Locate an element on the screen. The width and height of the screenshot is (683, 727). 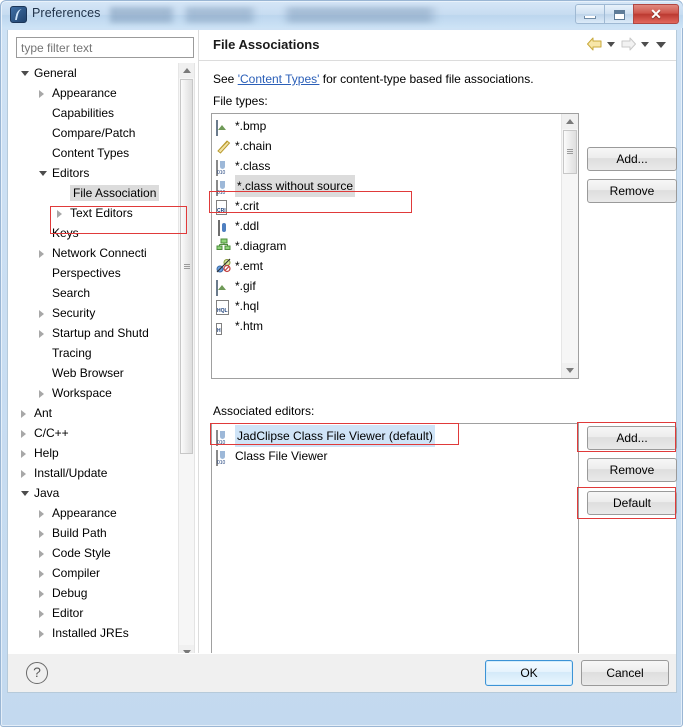
tree-item-ant: Ant is located at coordinates (96, 413).